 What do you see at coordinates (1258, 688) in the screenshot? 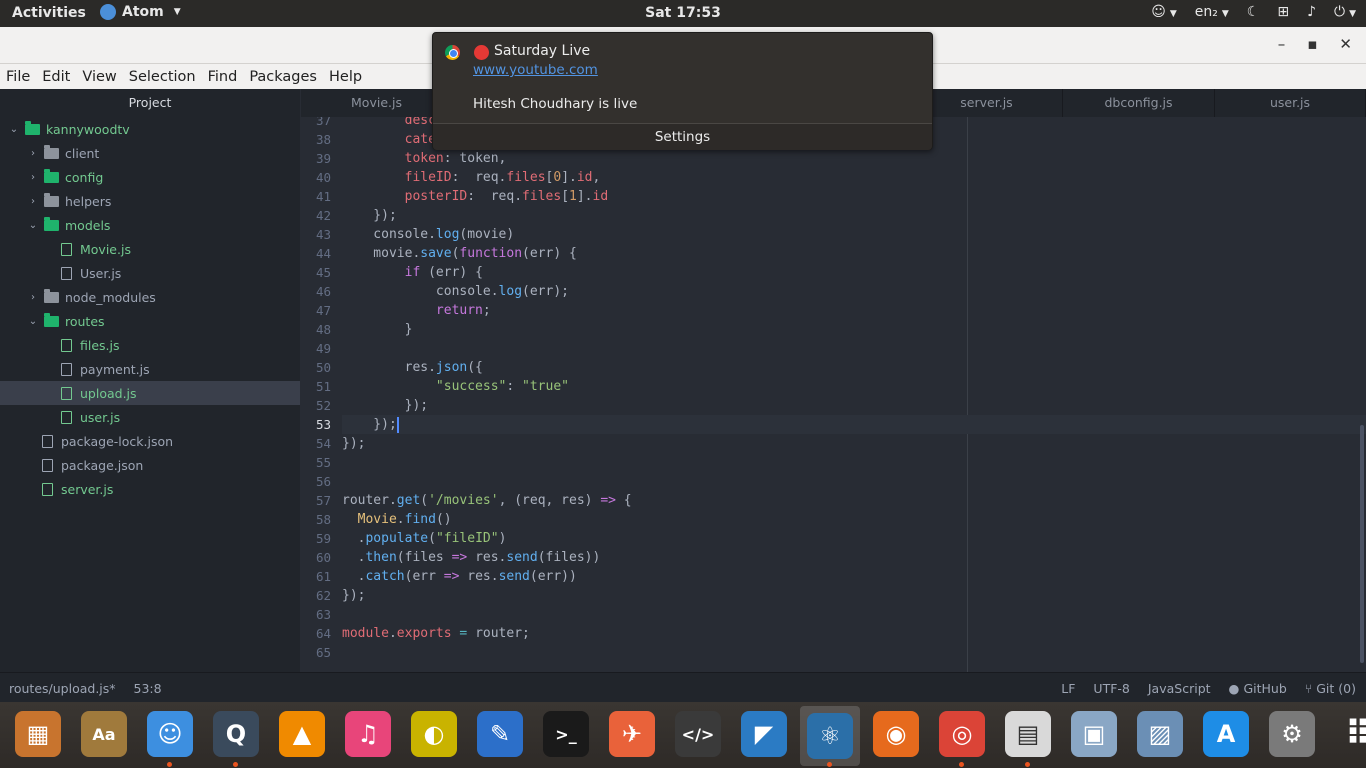
I see `status-github: ● GitHub` at bounding box center [1258, 688].